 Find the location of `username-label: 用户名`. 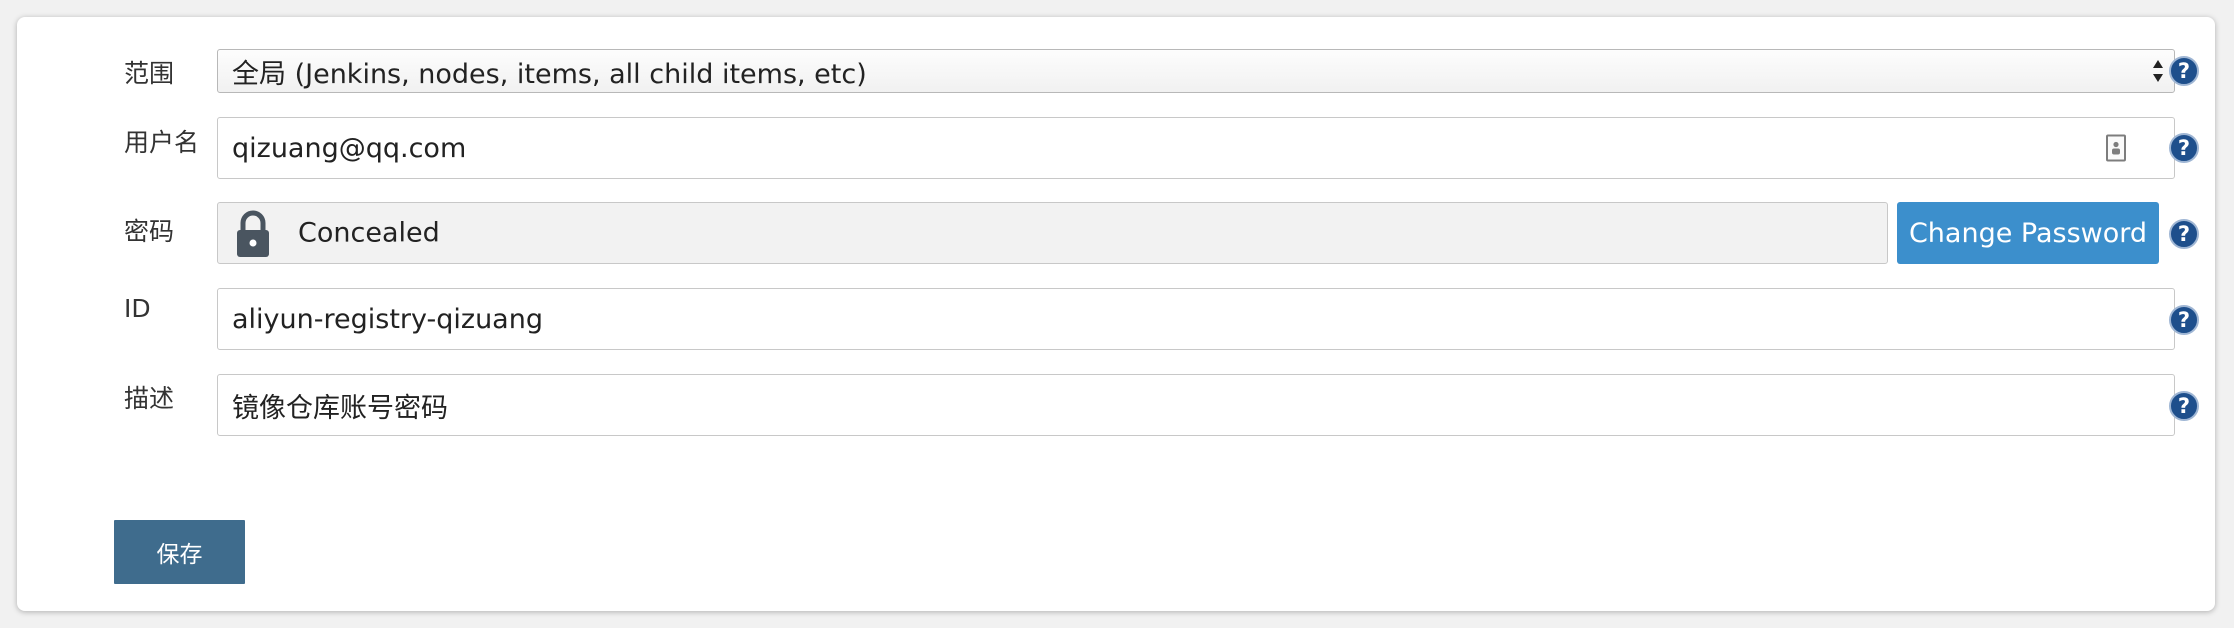

username-label: 用户名 is located at coordinates (162, 142).